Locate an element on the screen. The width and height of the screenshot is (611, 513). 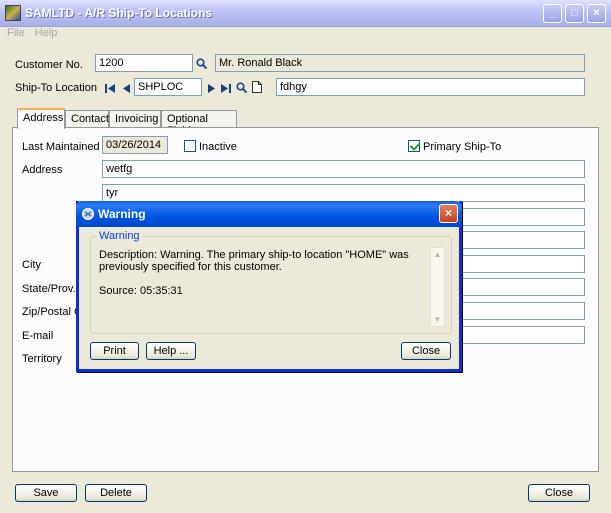
primary-shipto-checkbox is located at coordinates (414, 146).